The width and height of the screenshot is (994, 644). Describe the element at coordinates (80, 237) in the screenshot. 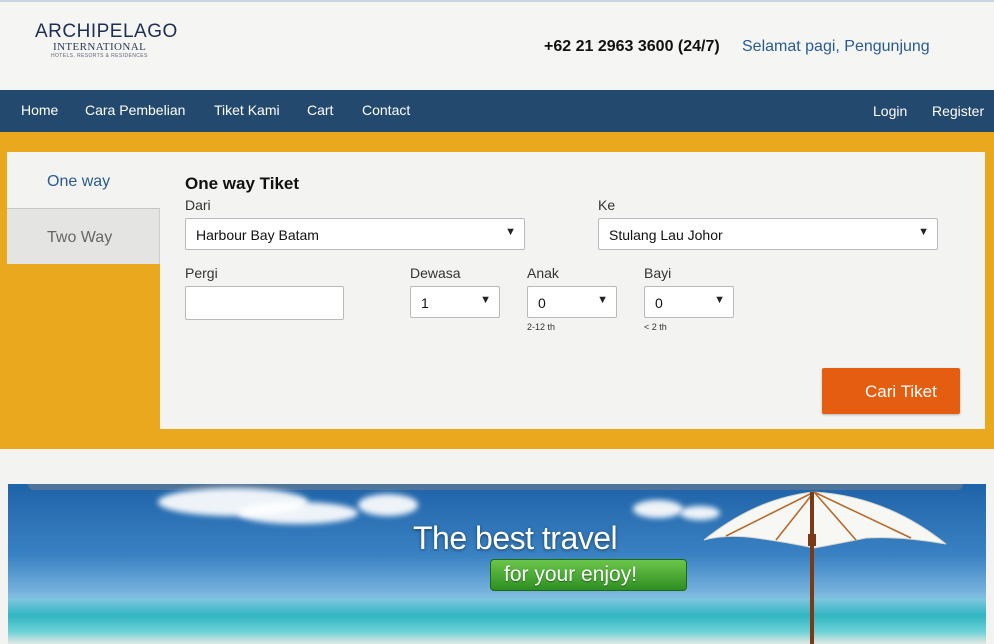

I see `tab-two-way-label: Two Way` at that location.